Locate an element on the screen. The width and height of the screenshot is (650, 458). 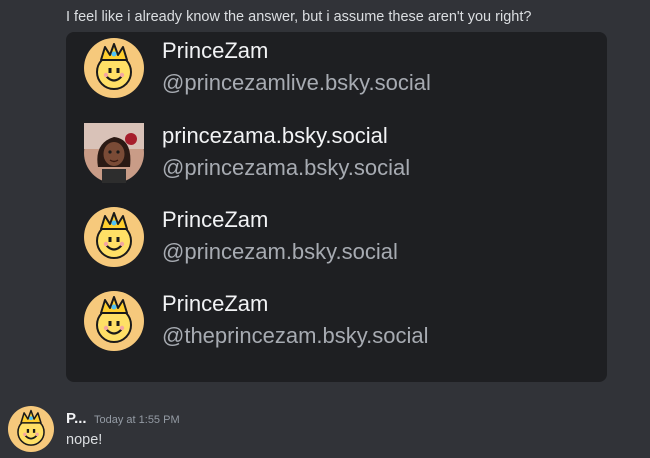
account-entry: PrinceZam @theprincezam.bsky.social is located at coordinates (334, 317).